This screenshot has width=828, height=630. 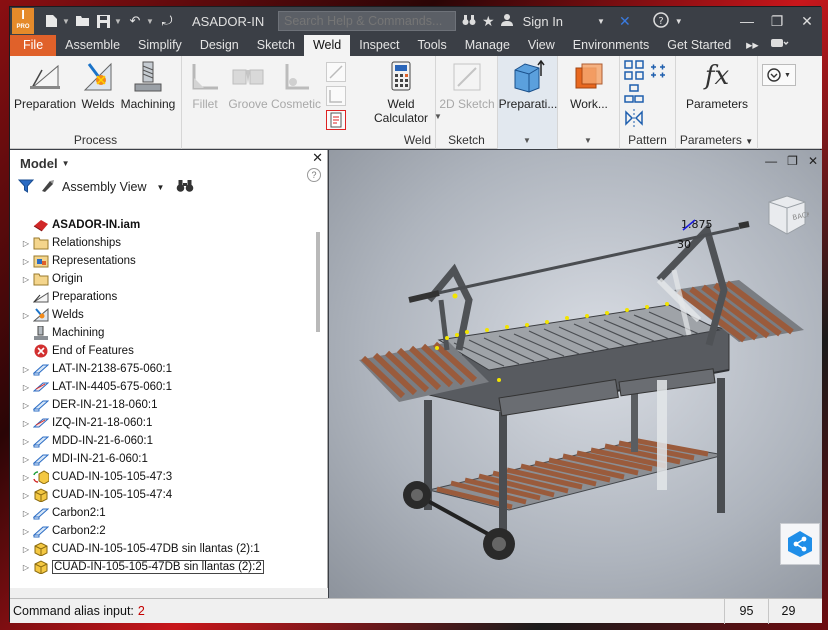 I want to click on groove-button: Groove, so click(x=248, y=85).